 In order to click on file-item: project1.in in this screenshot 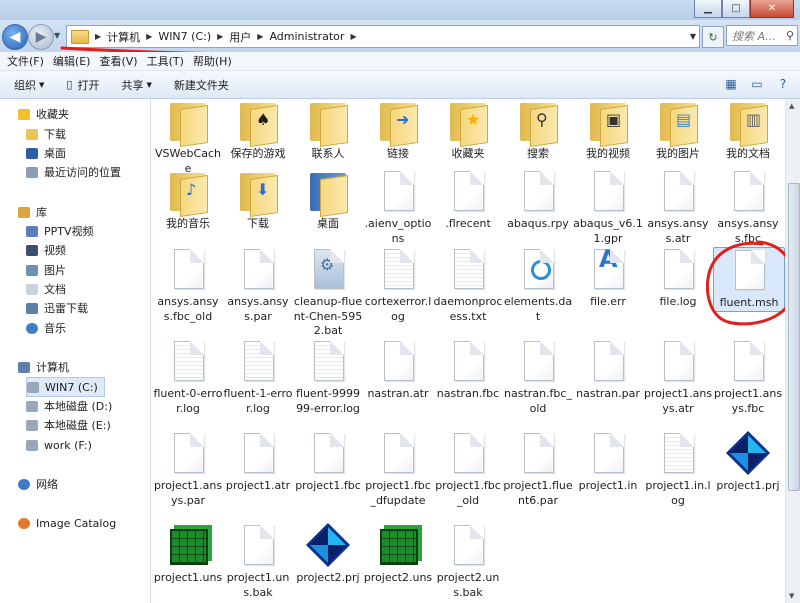, I will do `click(608, 462)`.